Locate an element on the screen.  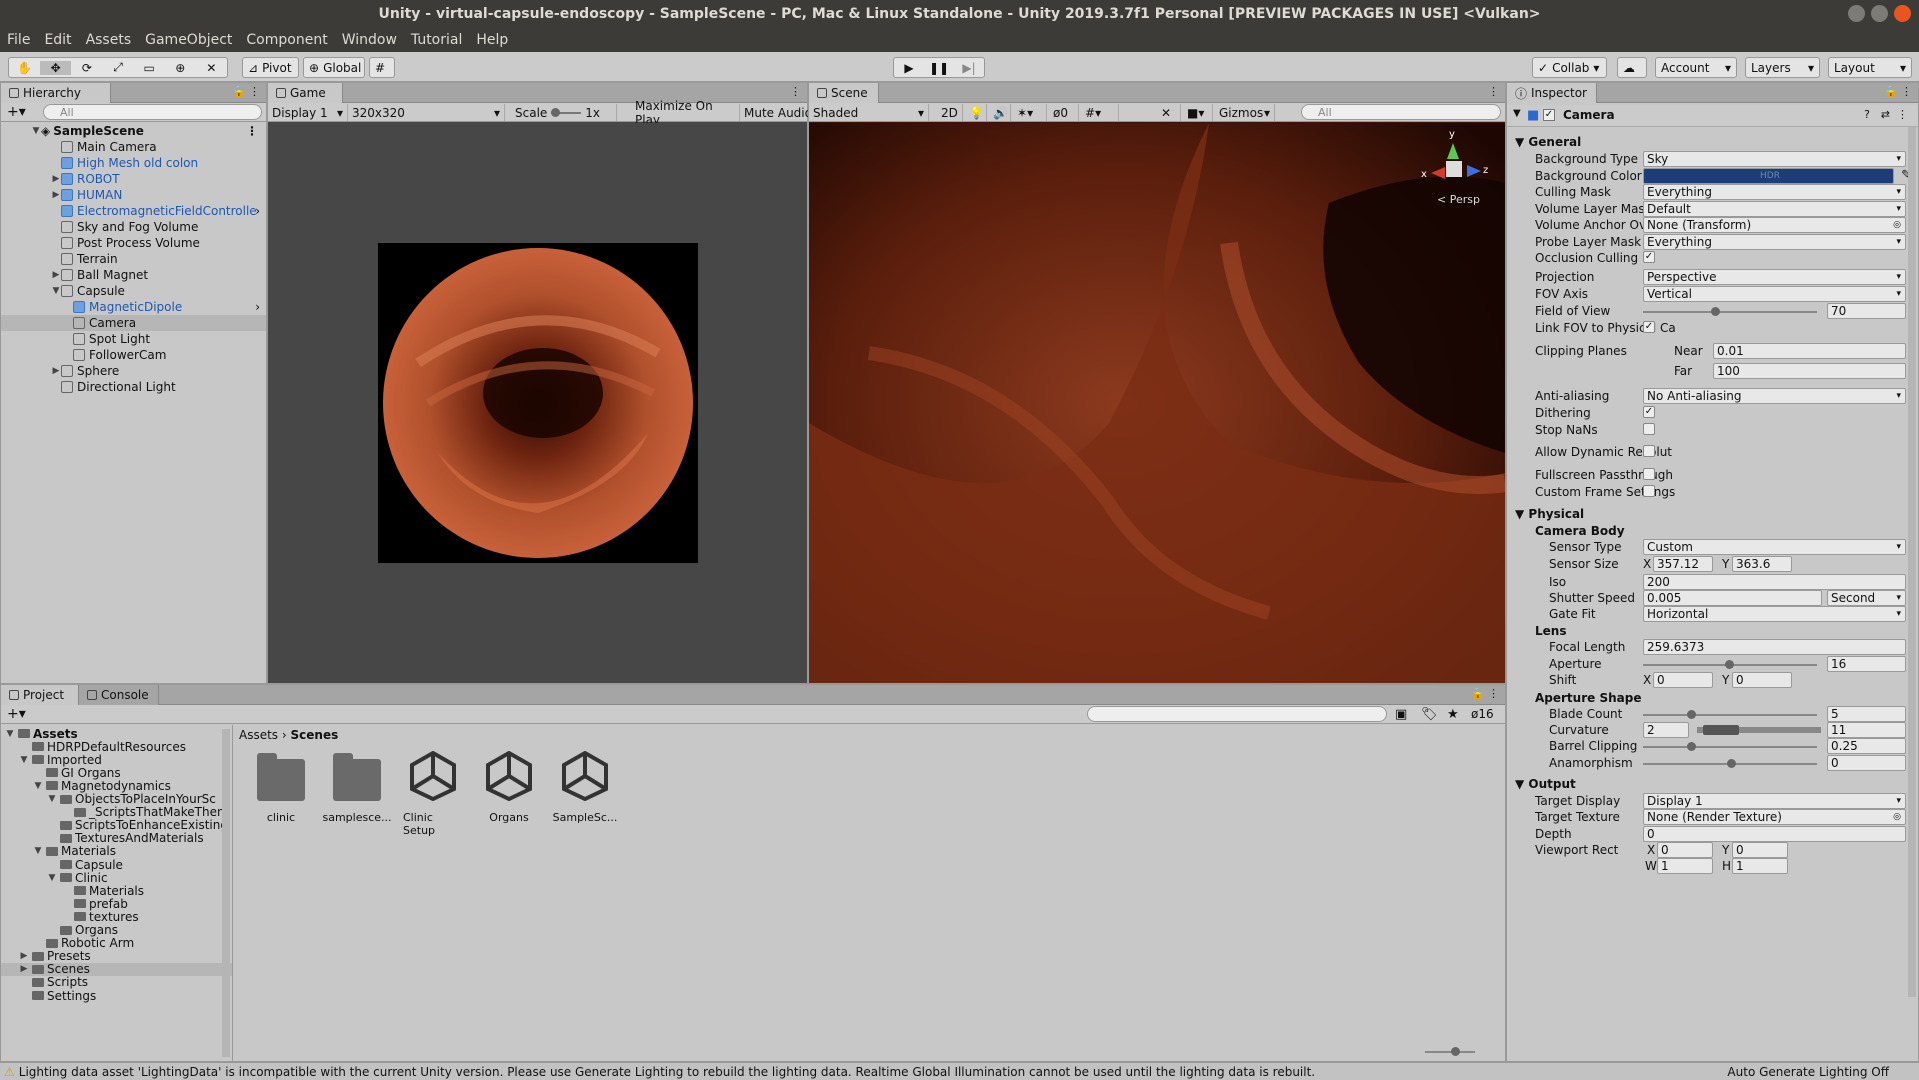
chevron-right-icon: › is located at coordinates (257, 307).